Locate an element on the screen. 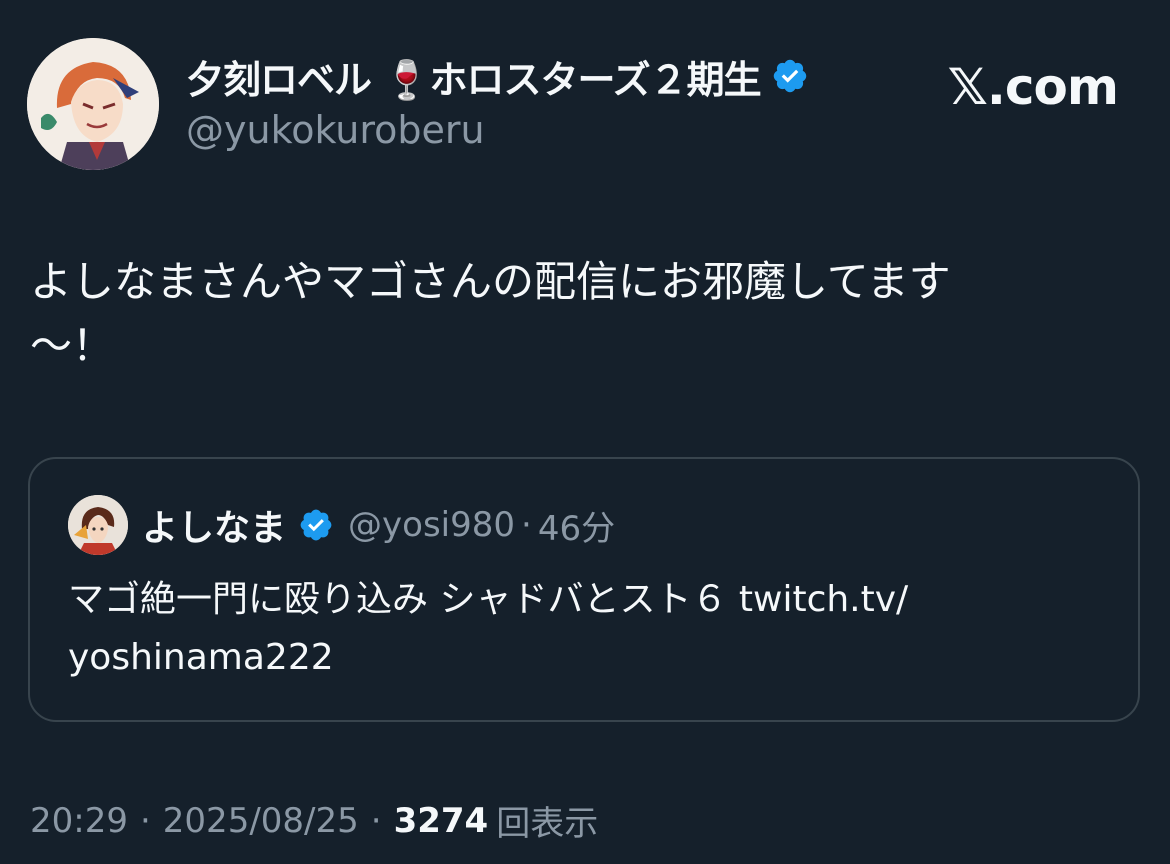 The image size is (1170, 864). author-handle: @yukokuroberu is located at coordinates (335, 130).